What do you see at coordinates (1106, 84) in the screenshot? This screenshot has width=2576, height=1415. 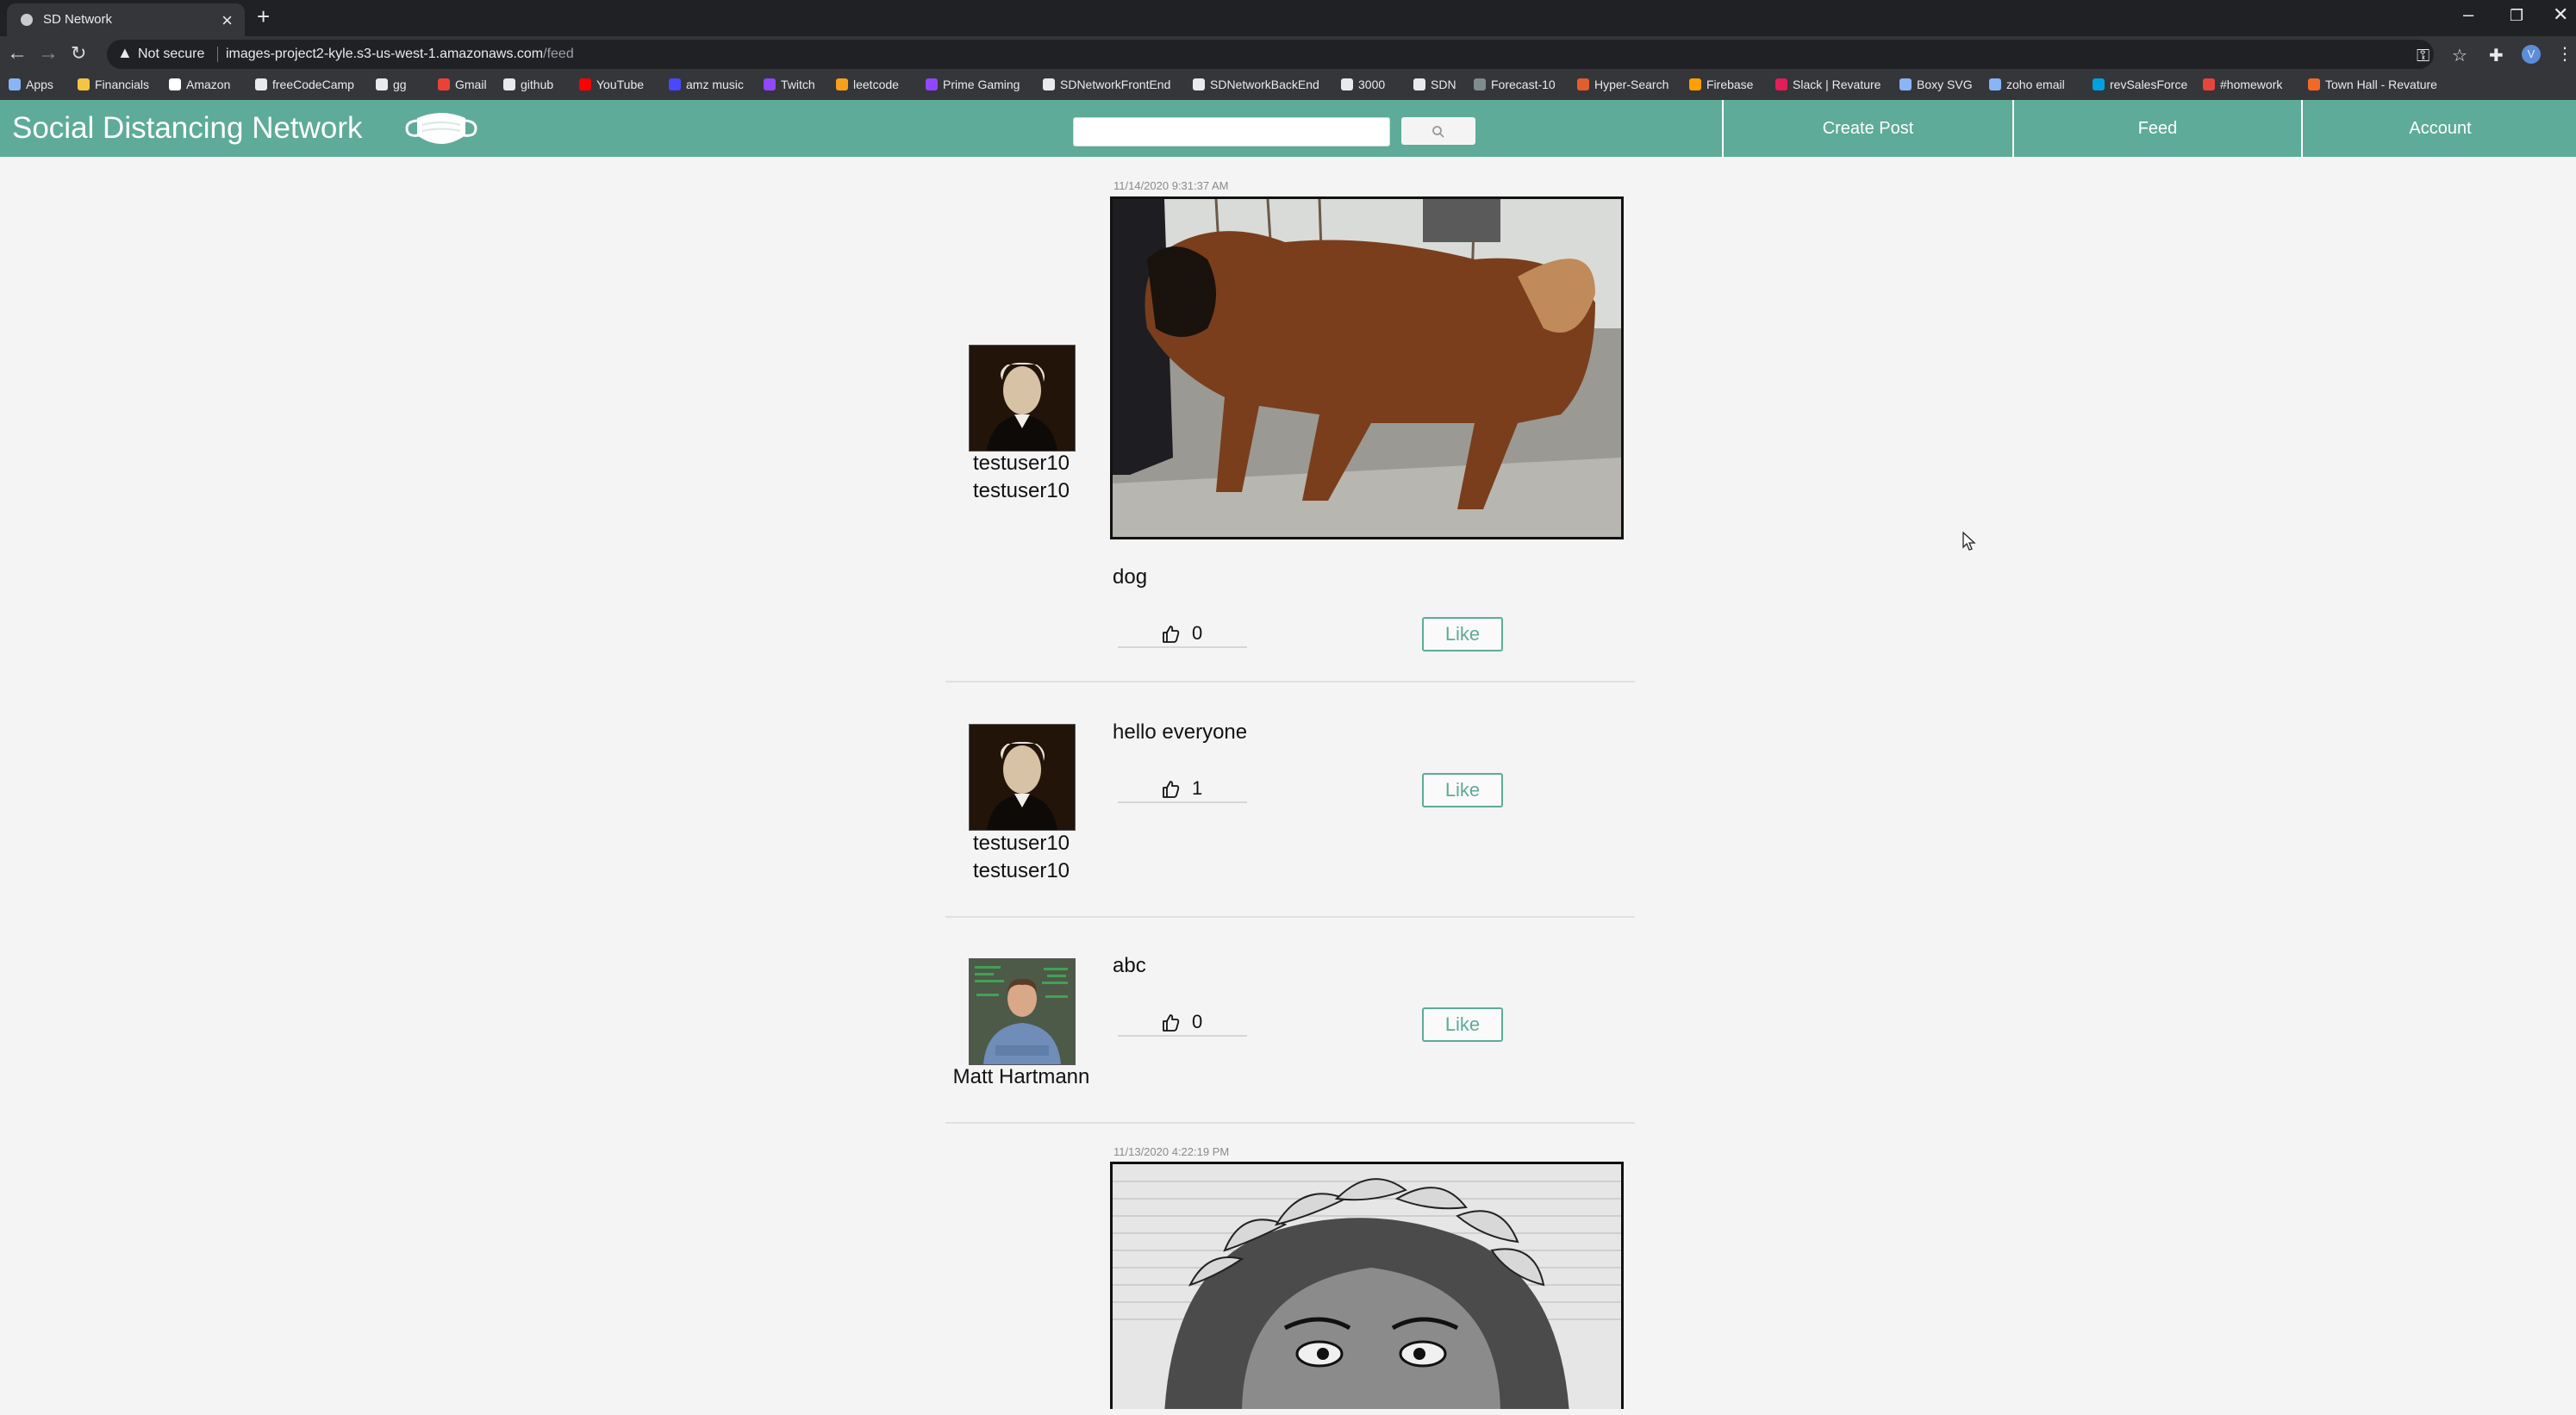 I see `bookmark-item: SDNetworkFrontEnd` at bounding box center [1106, 84].